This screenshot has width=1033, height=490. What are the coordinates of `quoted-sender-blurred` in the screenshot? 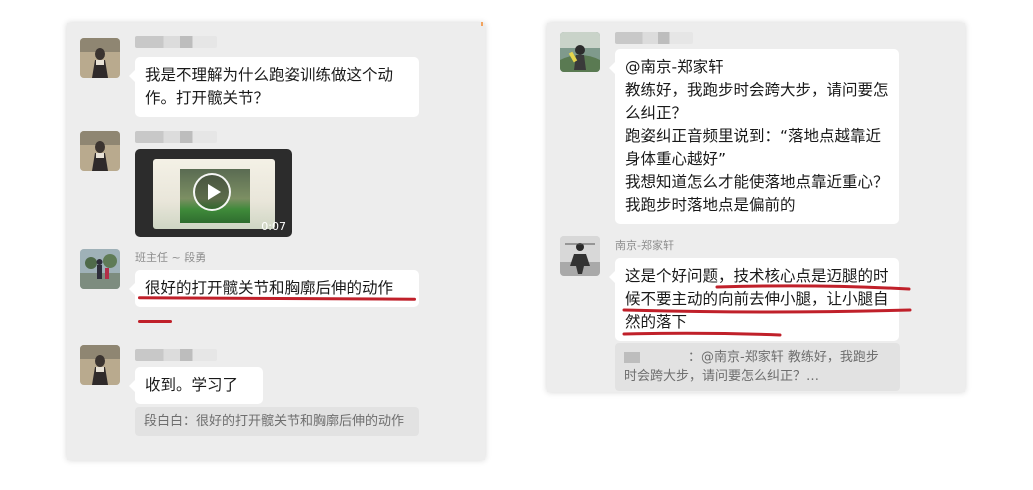 It's located at (632, 357).